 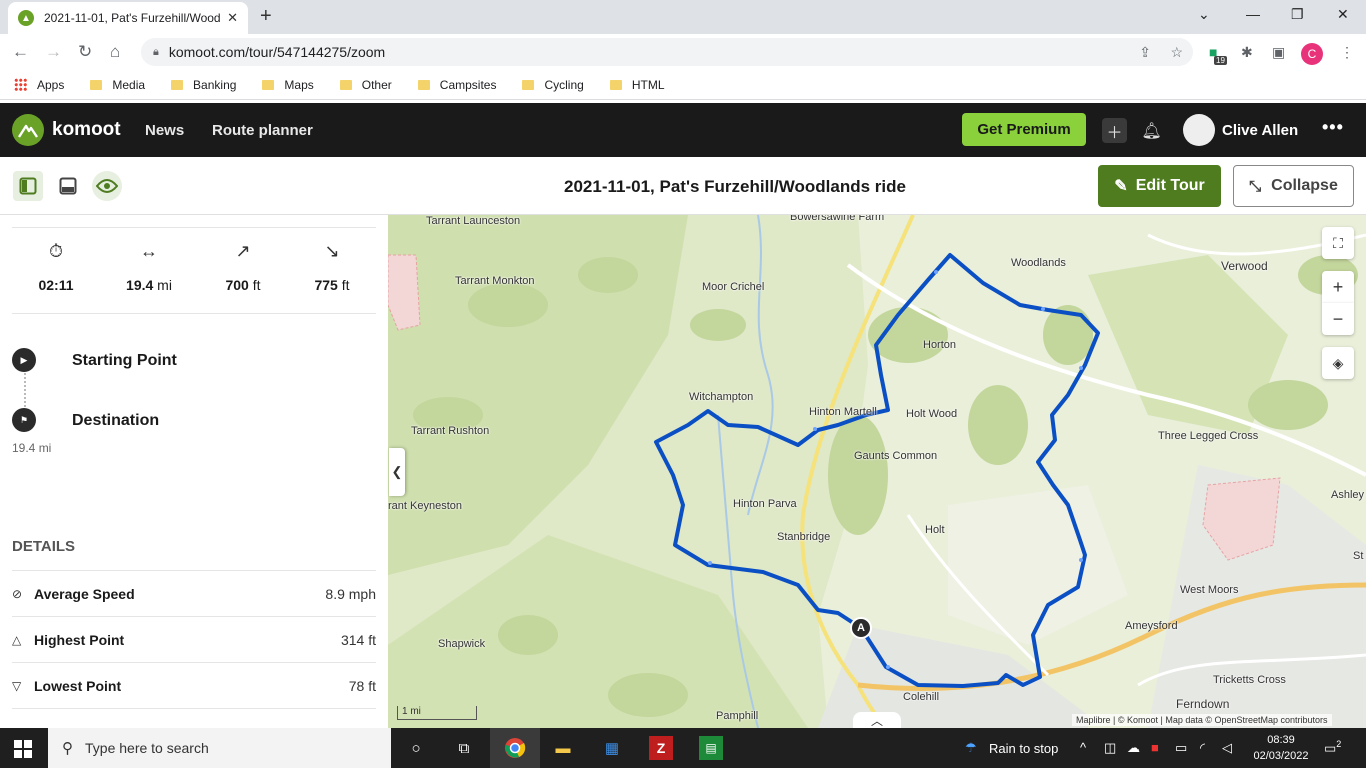 I want to click on filezilla-icon: Z, so click(x=661, y=748).